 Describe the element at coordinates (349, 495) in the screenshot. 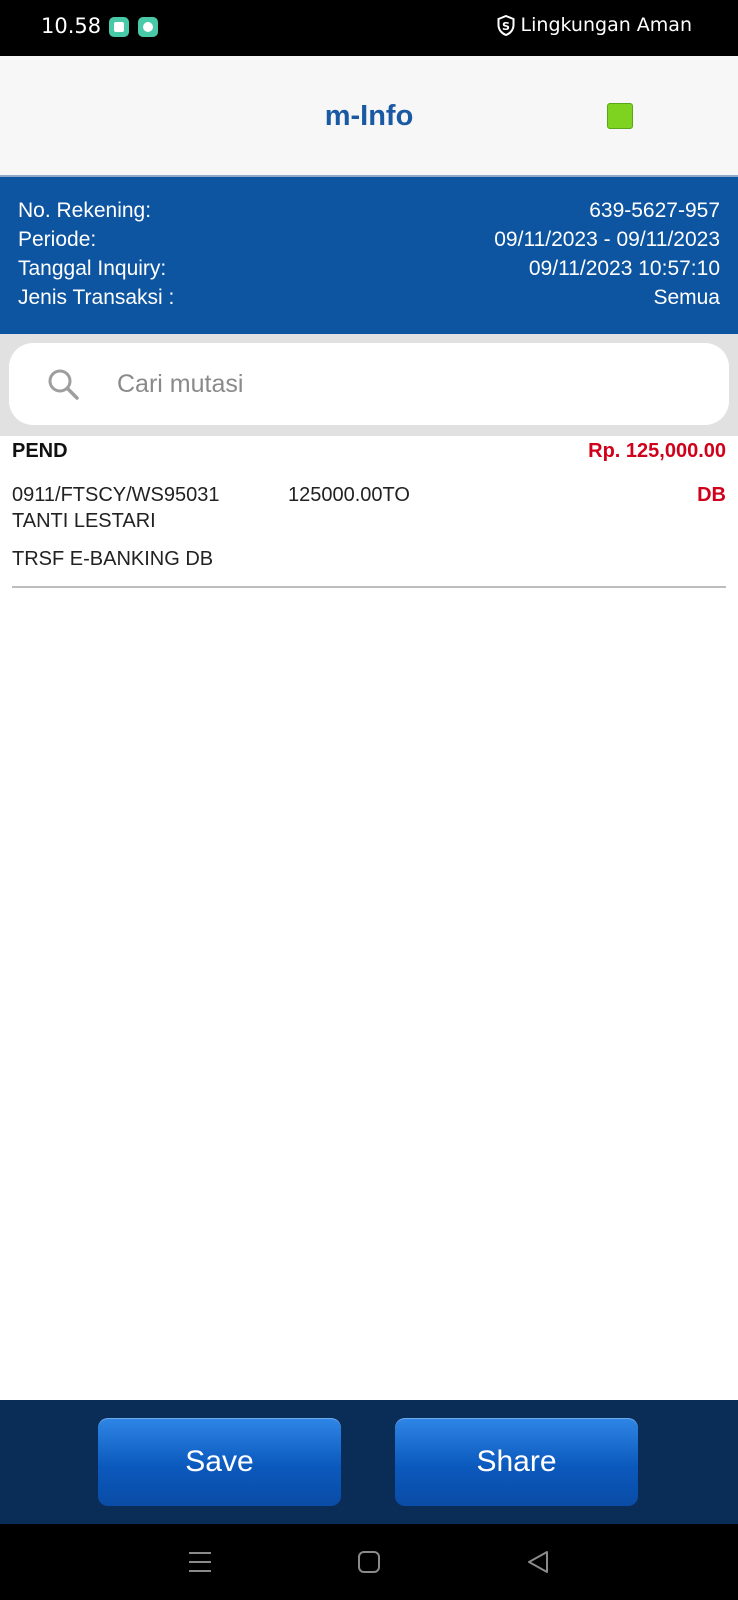

I see `transaction-value: 125000.00TO` at that location.